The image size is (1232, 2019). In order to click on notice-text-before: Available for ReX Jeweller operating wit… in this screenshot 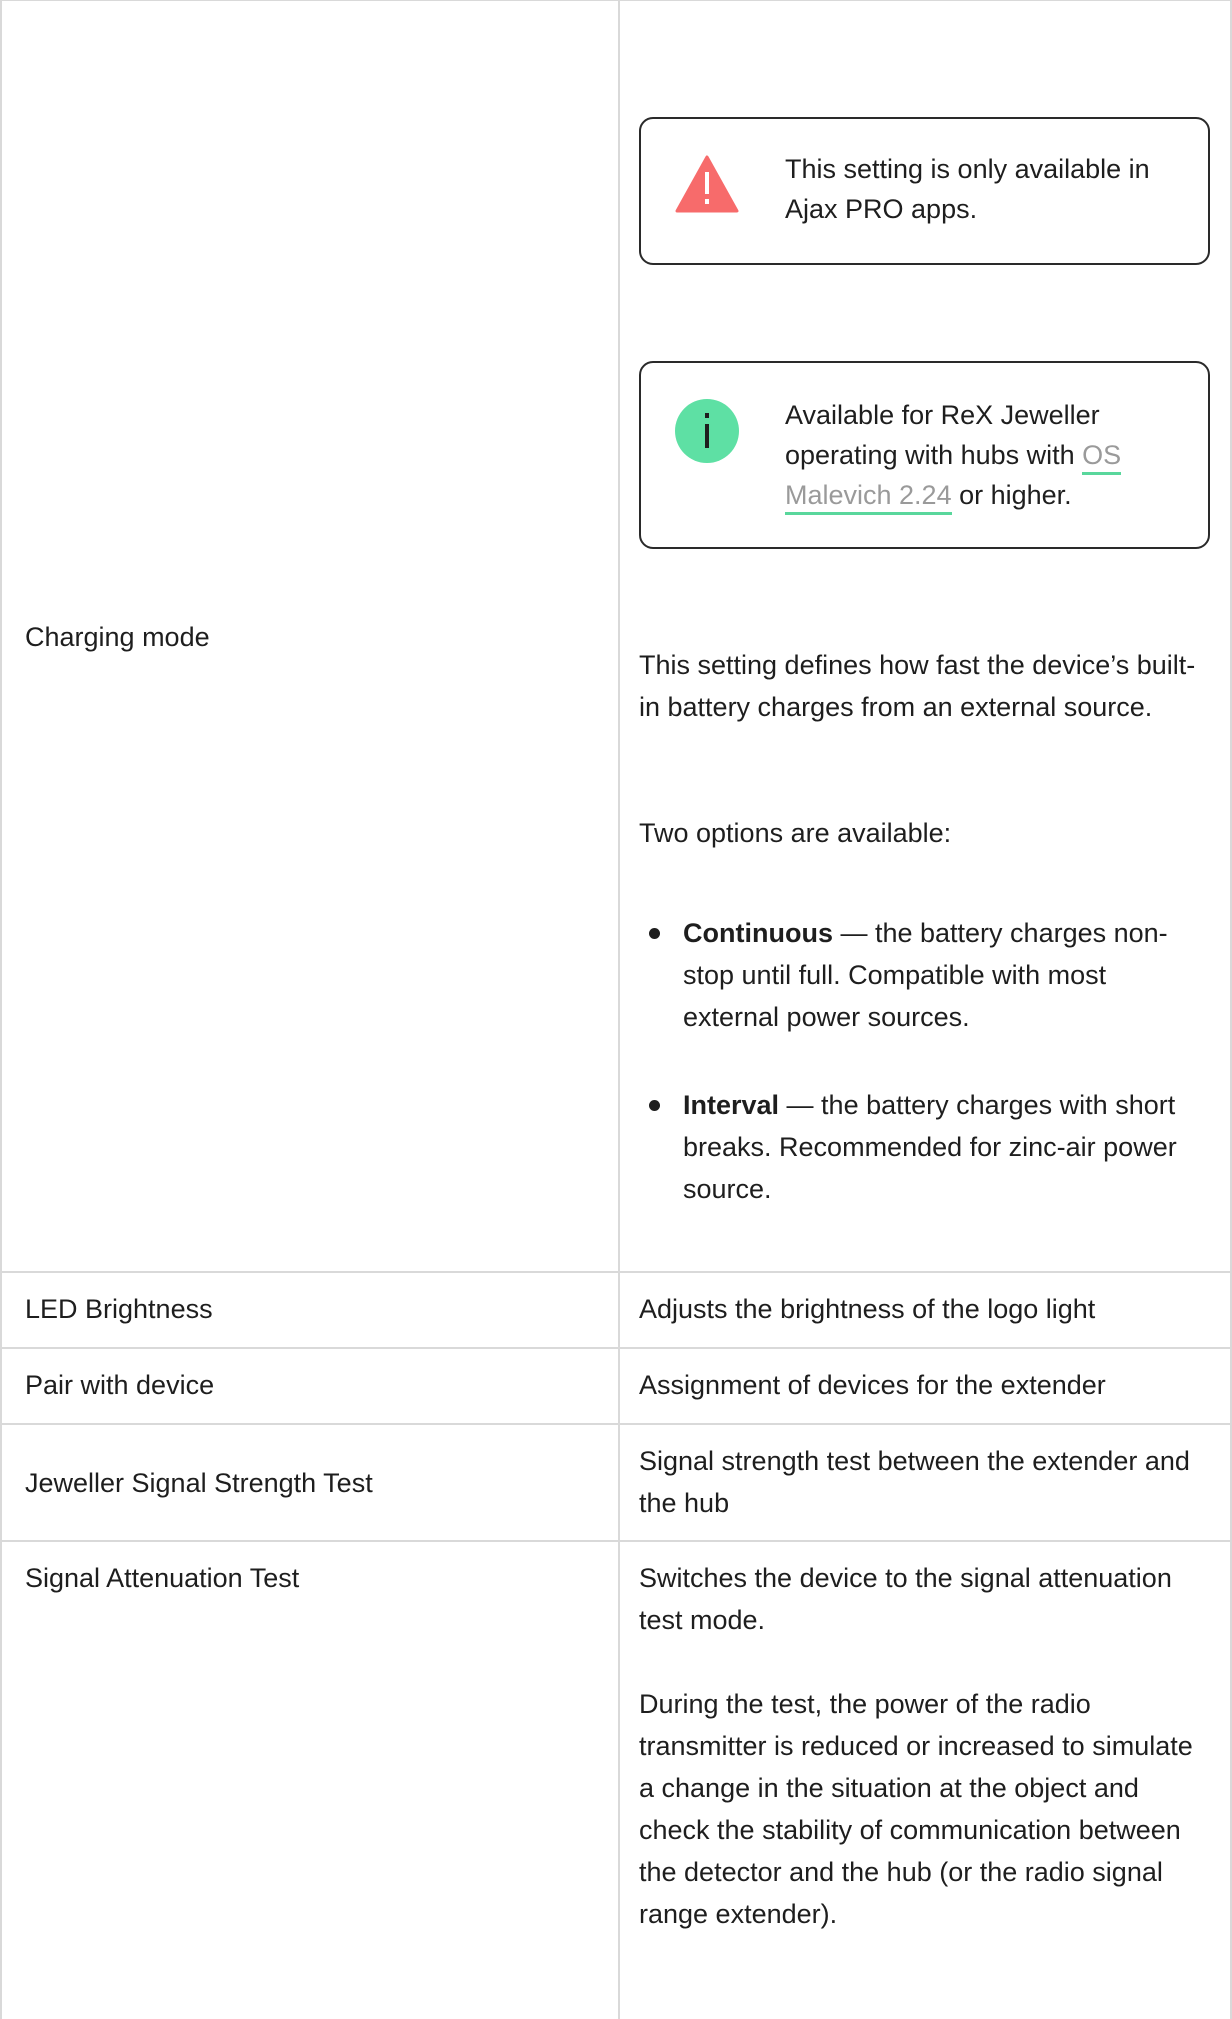, I will do `click(942, 435)`.